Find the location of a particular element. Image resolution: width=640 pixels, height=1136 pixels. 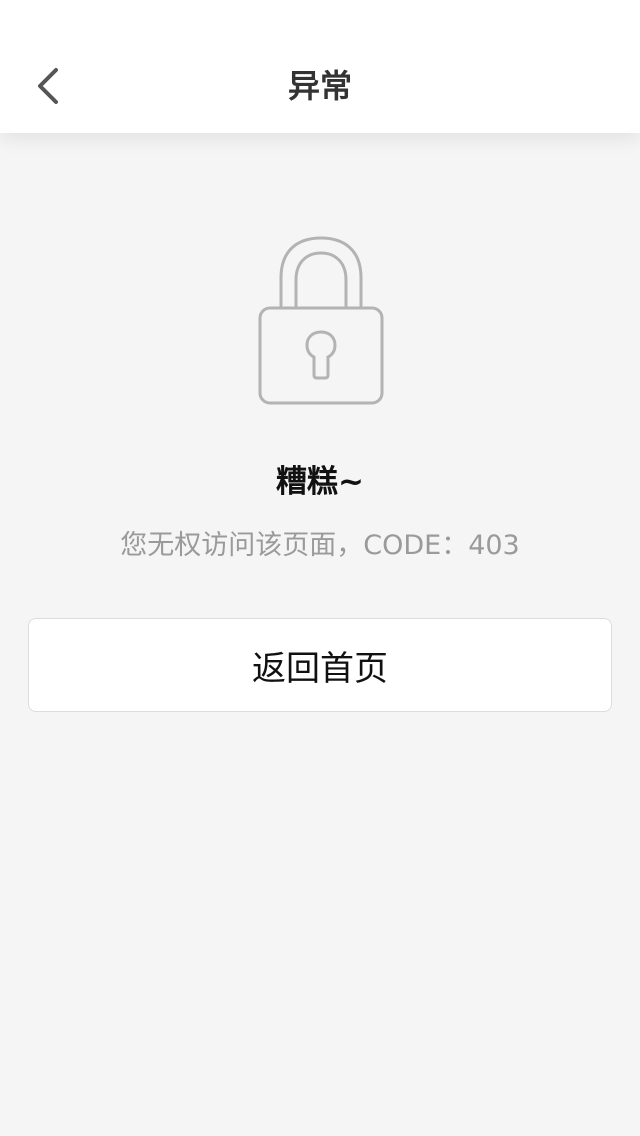

page-title: 异常 is located at coordinates (319, 86).